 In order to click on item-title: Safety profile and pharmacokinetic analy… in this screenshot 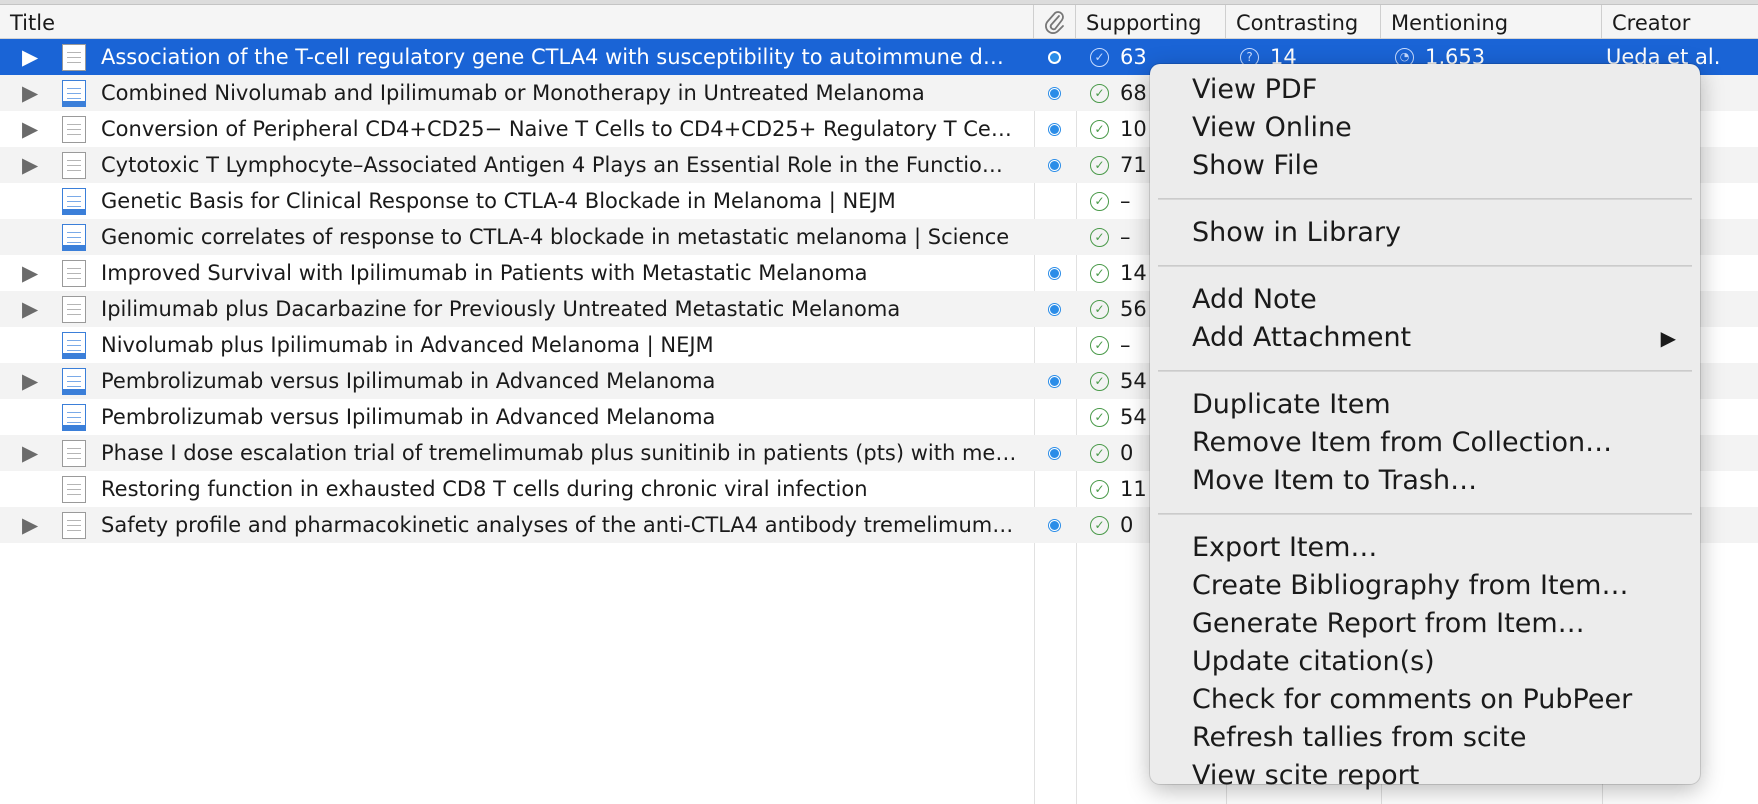, I will do `click(557, 525)`.